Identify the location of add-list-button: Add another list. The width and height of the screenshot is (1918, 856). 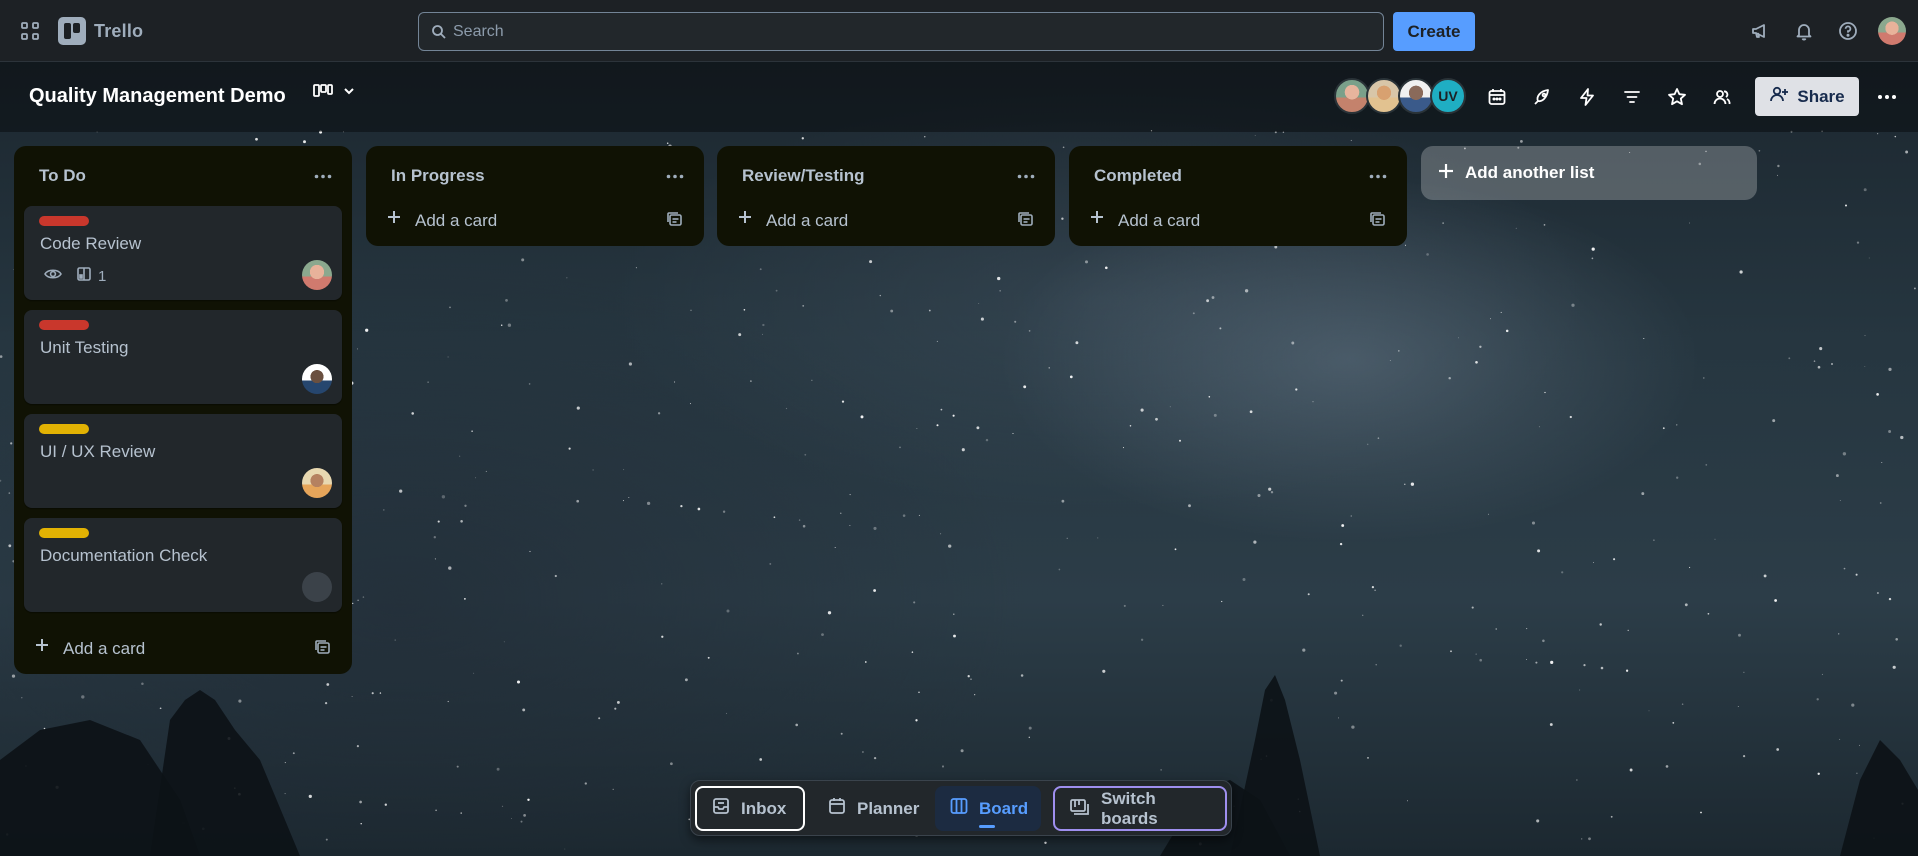
(1589, 173).